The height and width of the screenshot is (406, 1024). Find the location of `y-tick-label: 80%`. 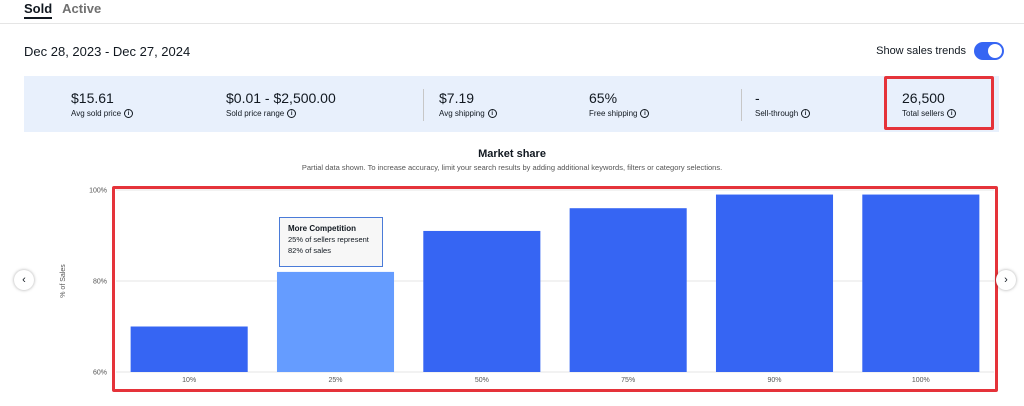

y-tick-label: 80% is located at coordinates (100, 282).